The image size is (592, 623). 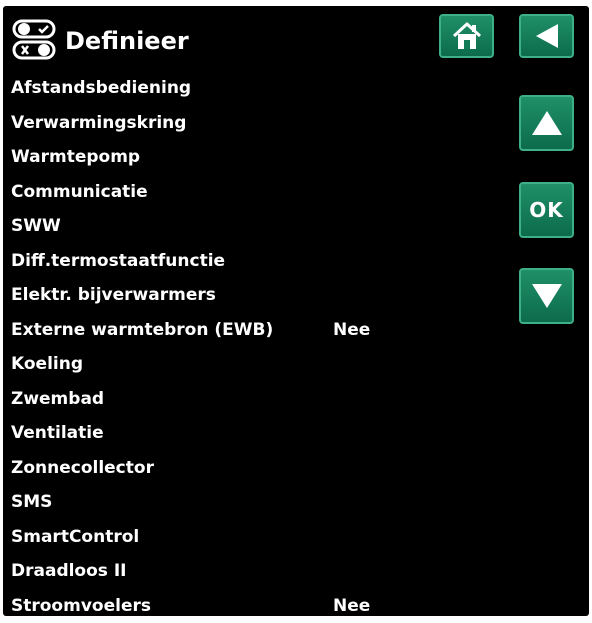 I want to click on menu-item-sww: SWW, so click(x=253, y=226).